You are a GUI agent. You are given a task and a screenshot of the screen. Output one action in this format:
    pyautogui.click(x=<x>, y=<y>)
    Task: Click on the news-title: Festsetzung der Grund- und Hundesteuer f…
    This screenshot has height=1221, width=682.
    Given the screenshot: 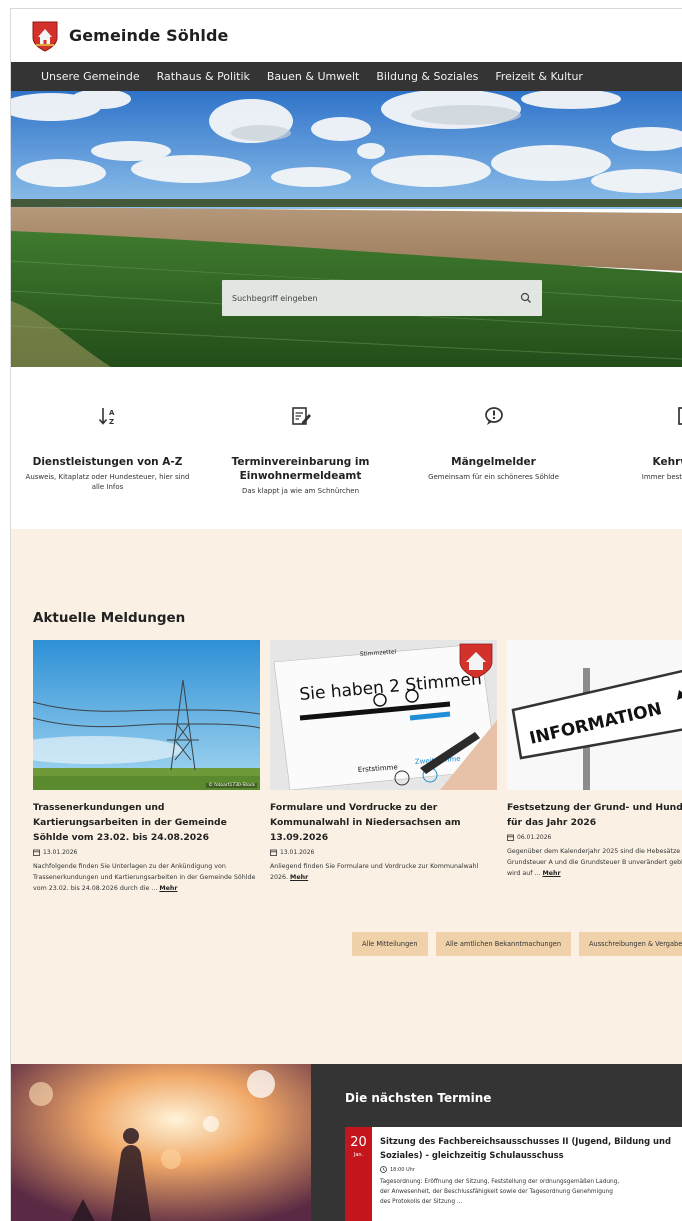 What is the action you would take?
    pyautogui.click(x=594, y=815)
    